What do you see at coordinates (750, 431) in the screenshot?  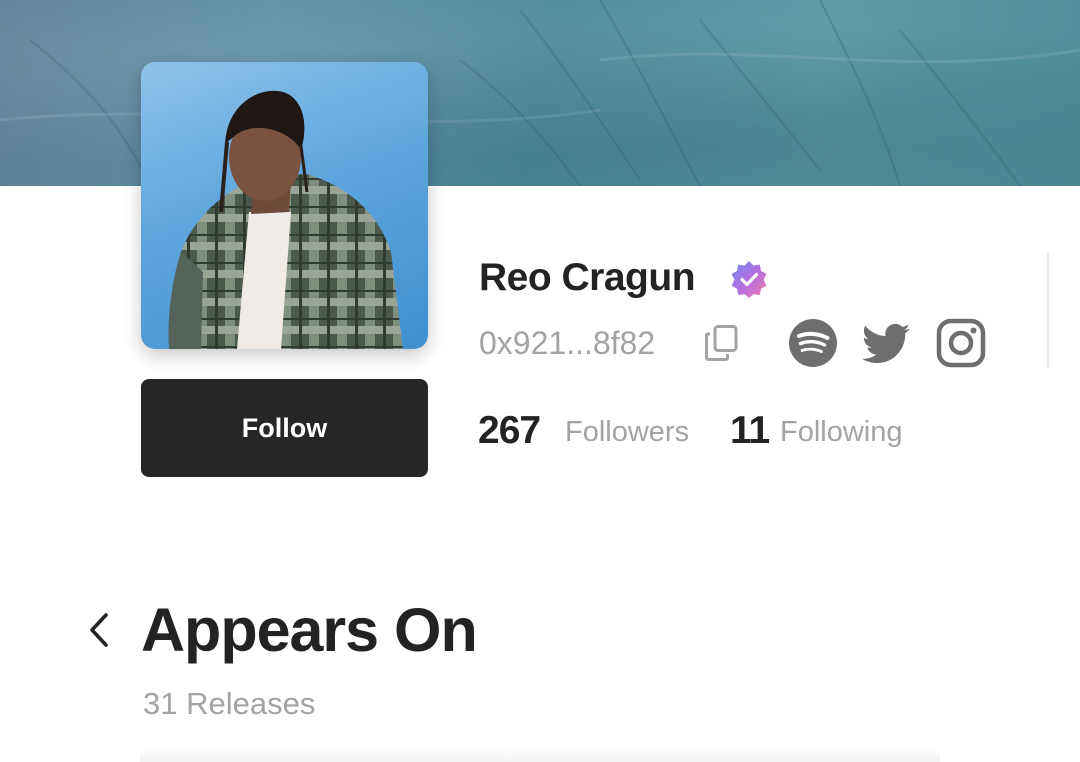 I see `following-count: 11` at bounding box center [750, 431].